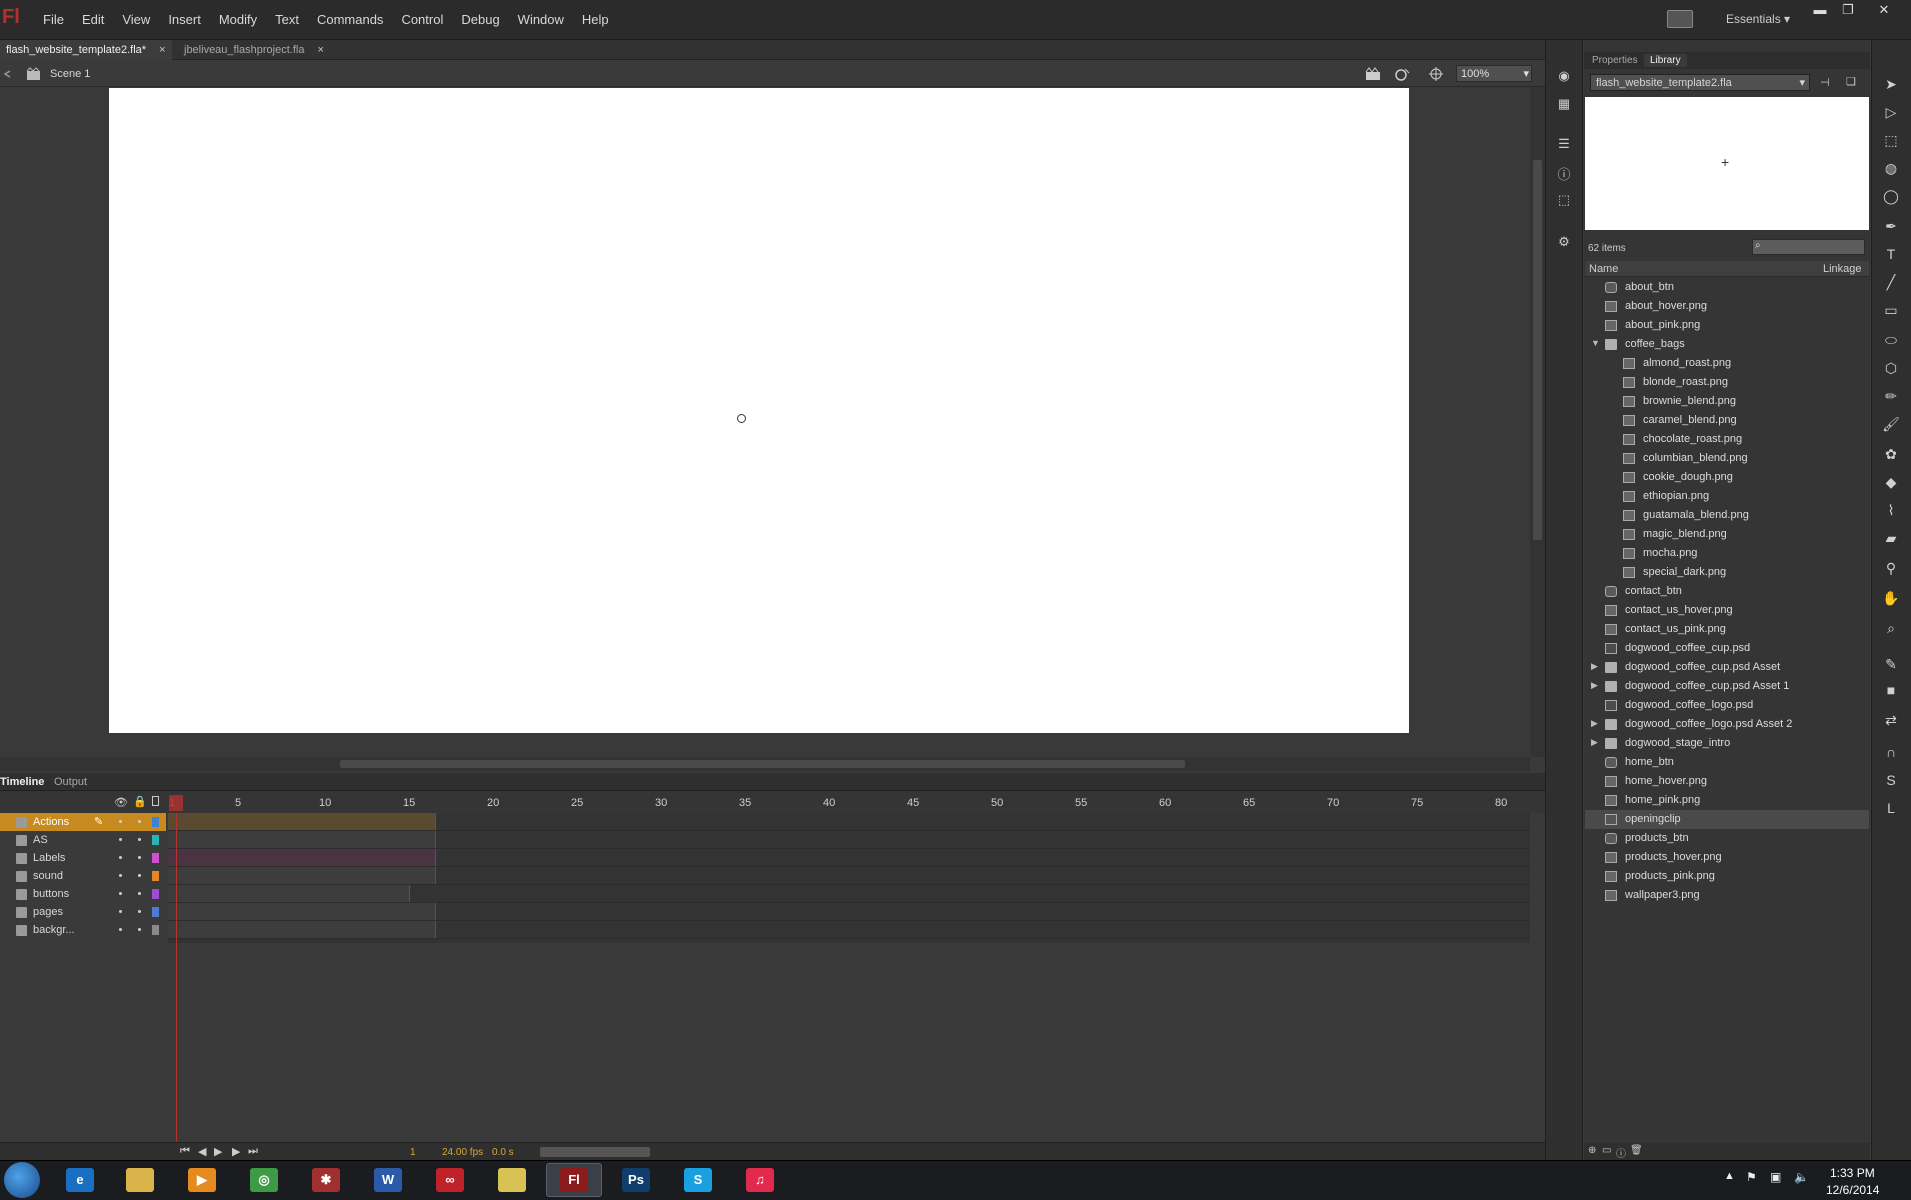  I want to click on smooth-tool-icon: S, so click(1891, 782).